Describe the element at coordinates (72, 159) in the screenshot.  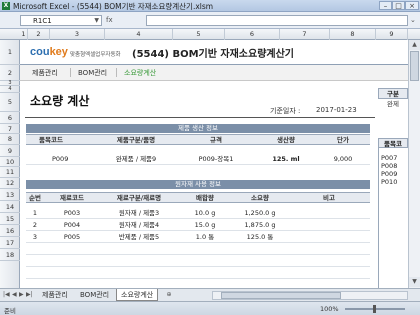
I see `production-item-code: P009` at that location.